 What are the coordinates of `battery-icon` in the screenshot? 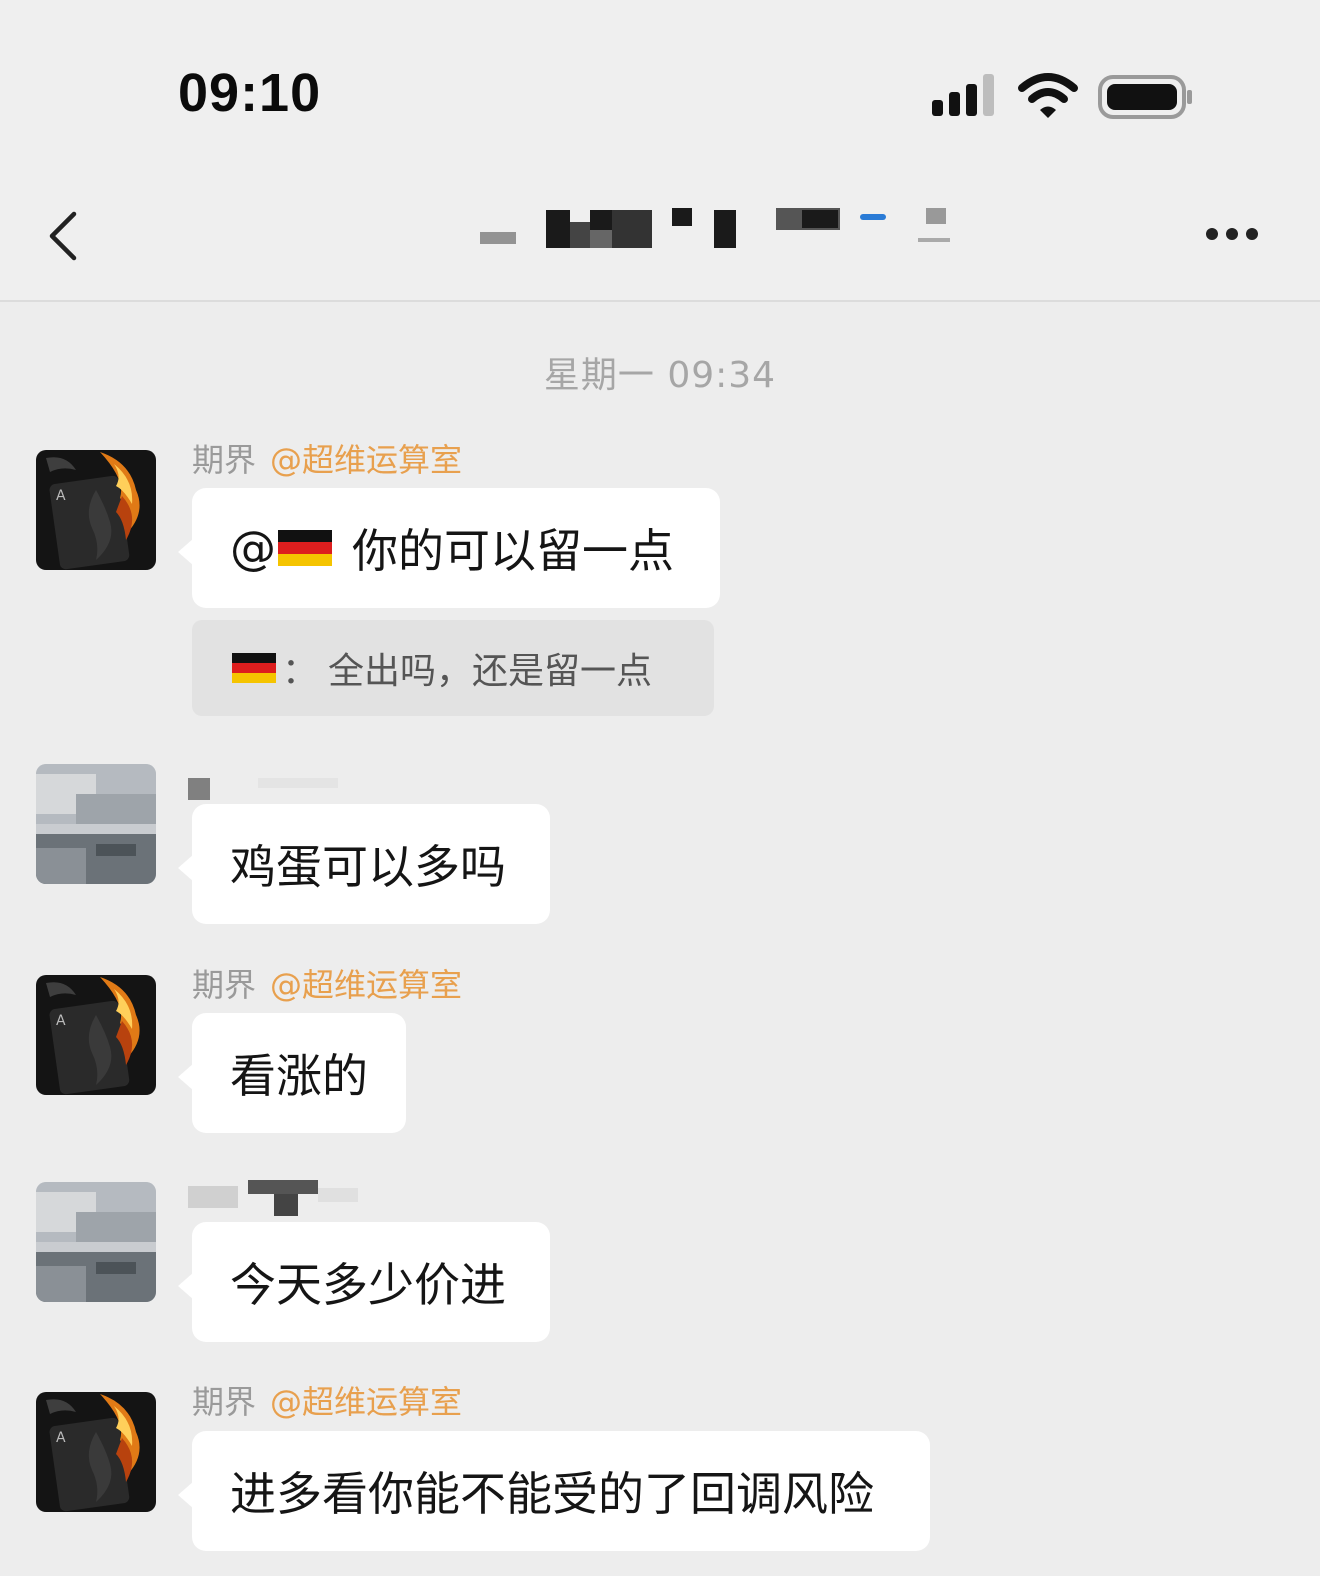 It's located at (1145, 97).